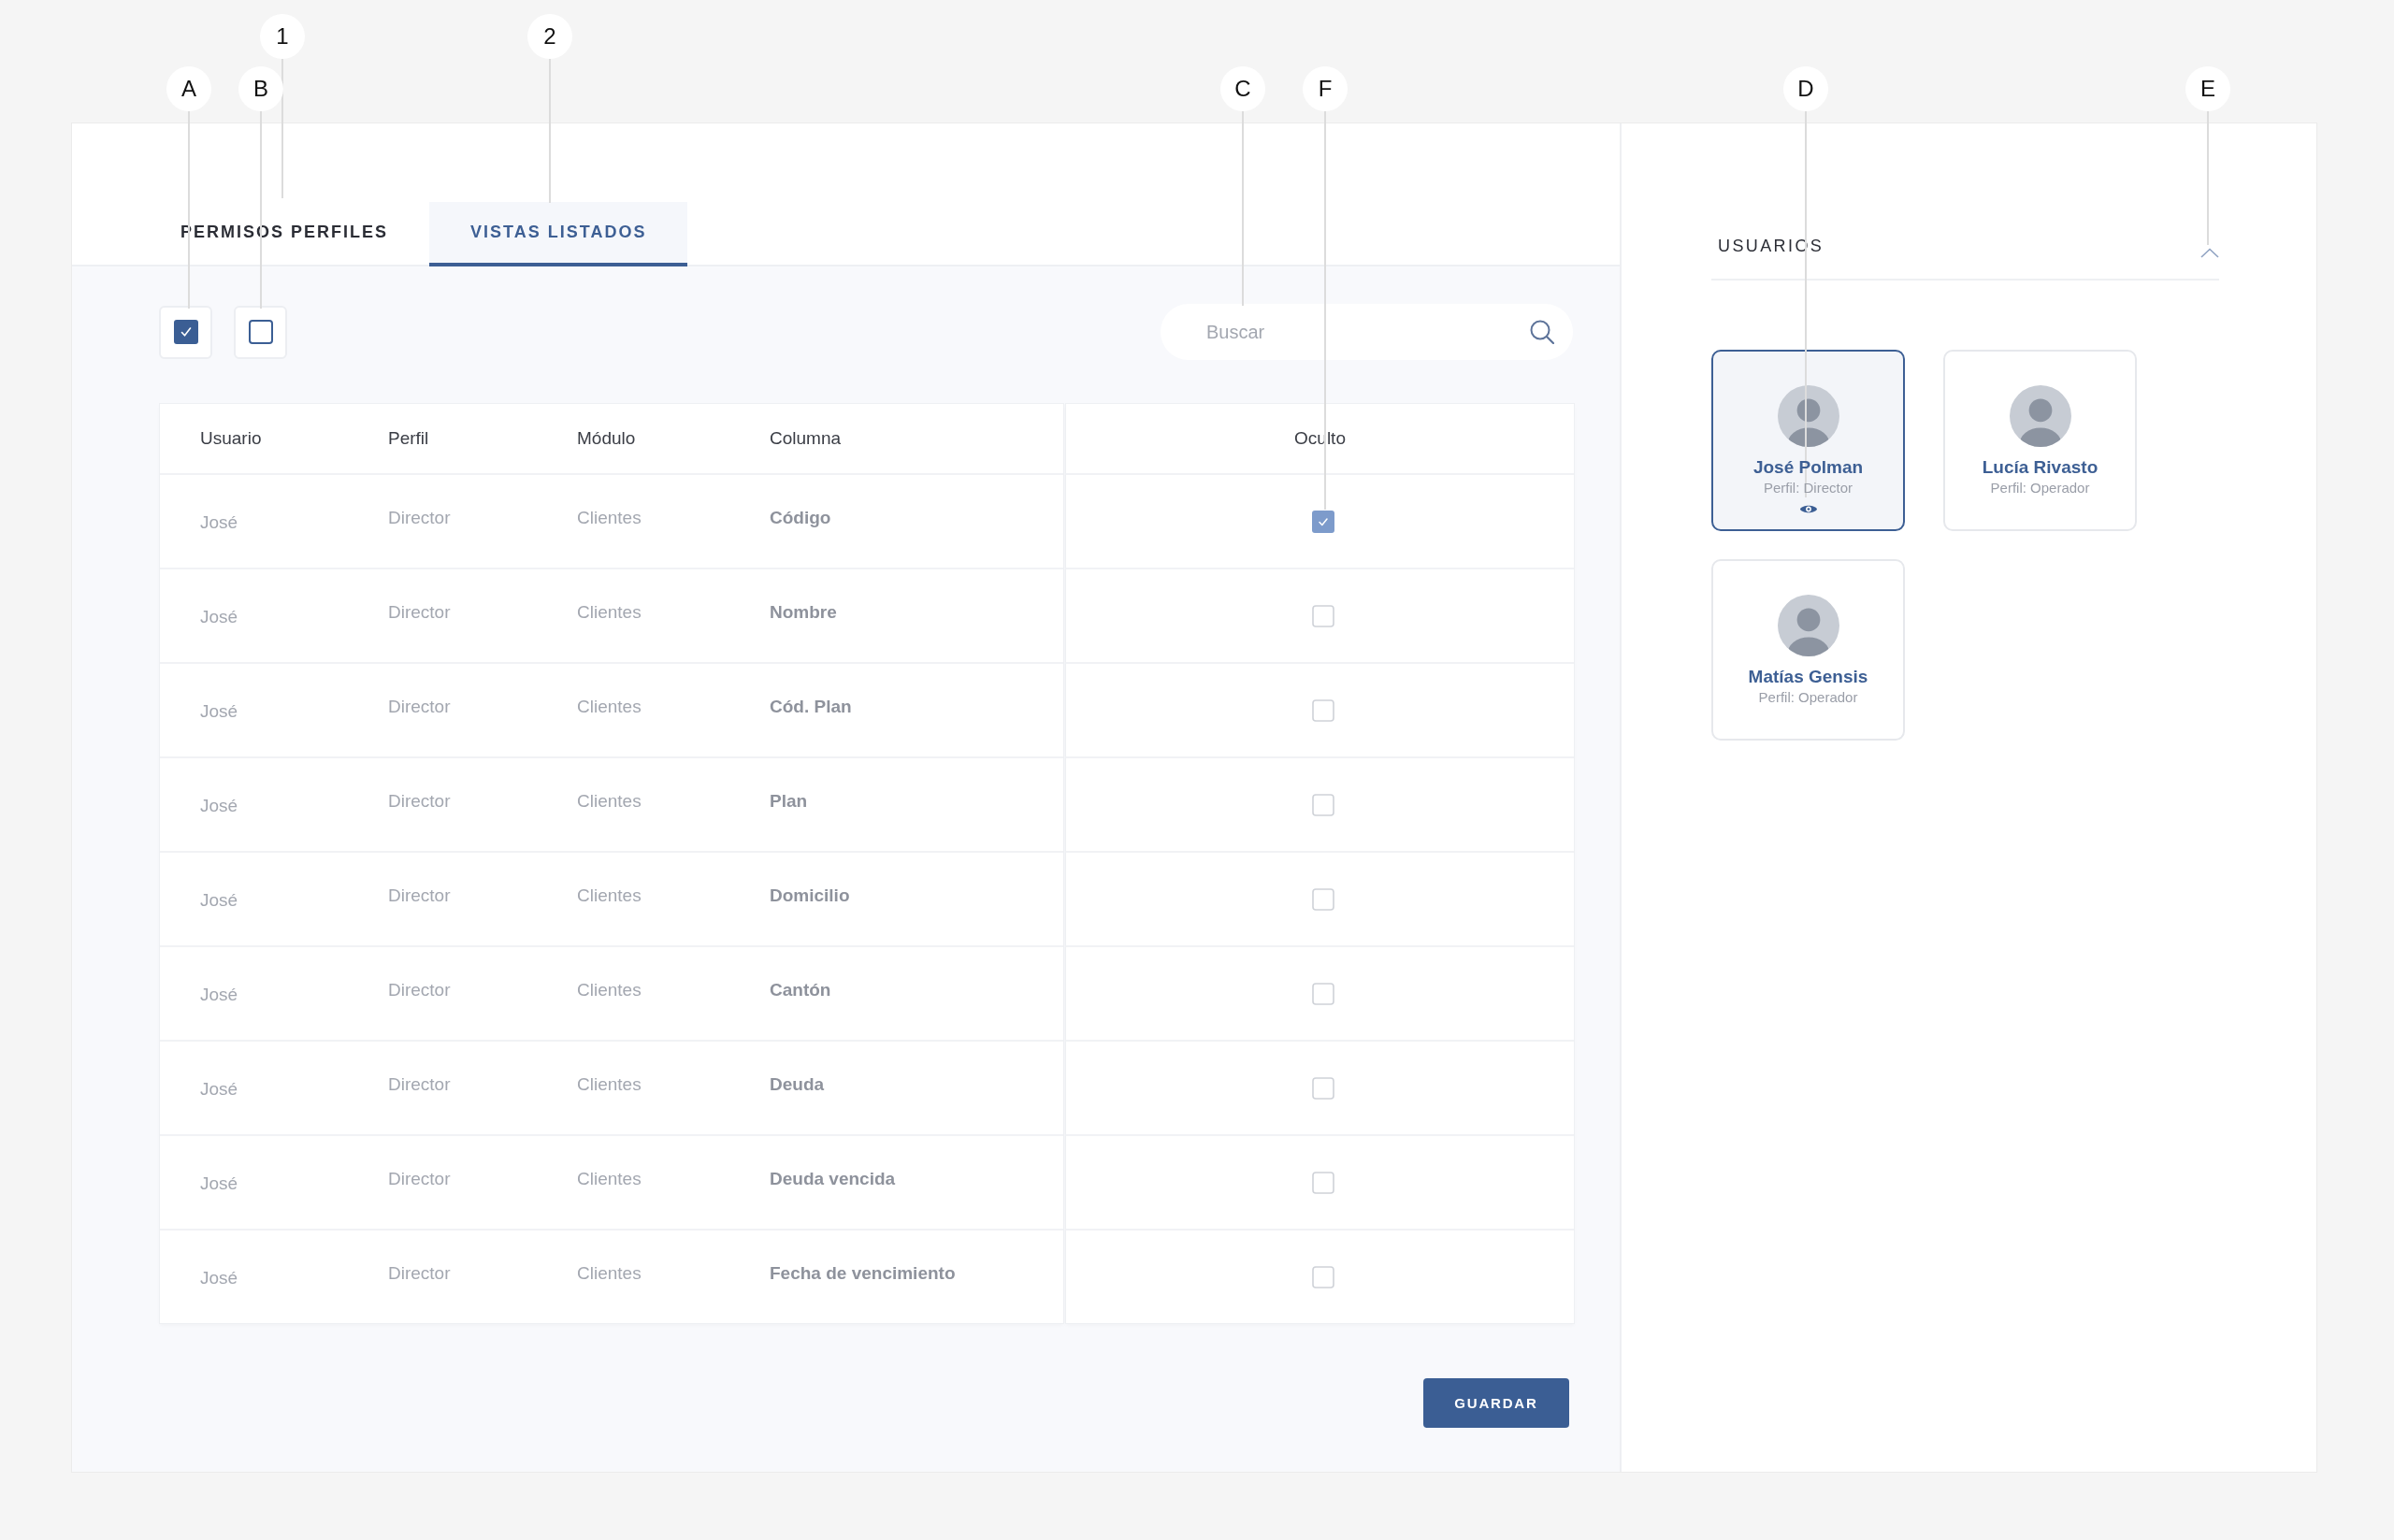  What do you see at coordinates (231, 438) in the screenshot?
I see `column-header: Usuario` at bounding box center [231, 438].